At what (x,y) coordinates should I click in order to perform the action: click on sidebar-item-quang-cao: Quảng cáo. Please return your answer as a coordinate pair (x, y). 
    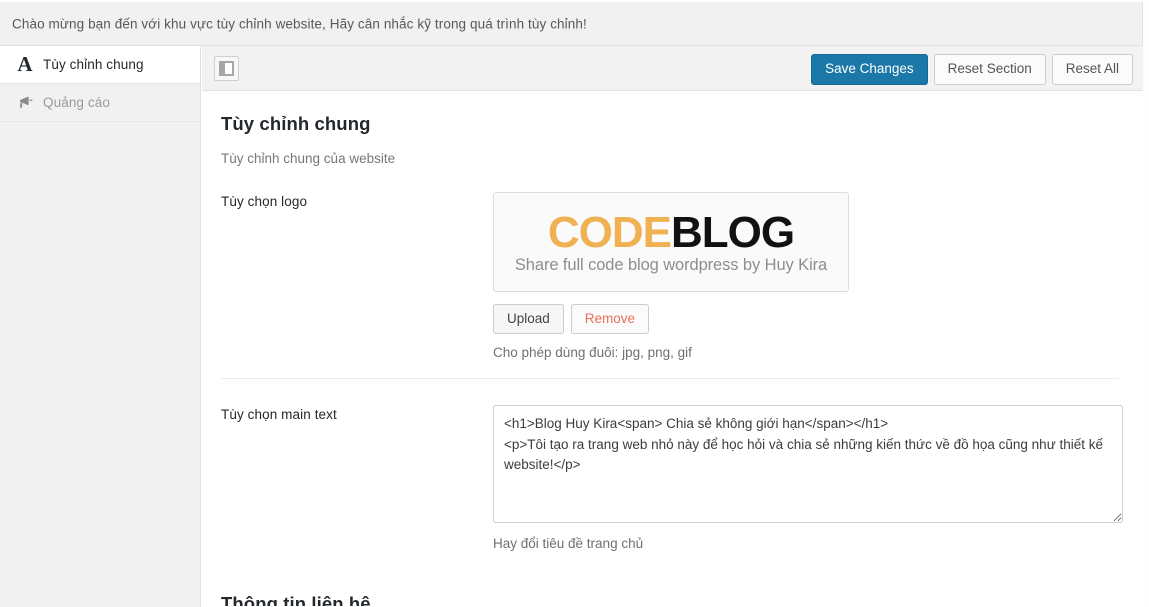
    Looking at the image, I should click on (100, 103).